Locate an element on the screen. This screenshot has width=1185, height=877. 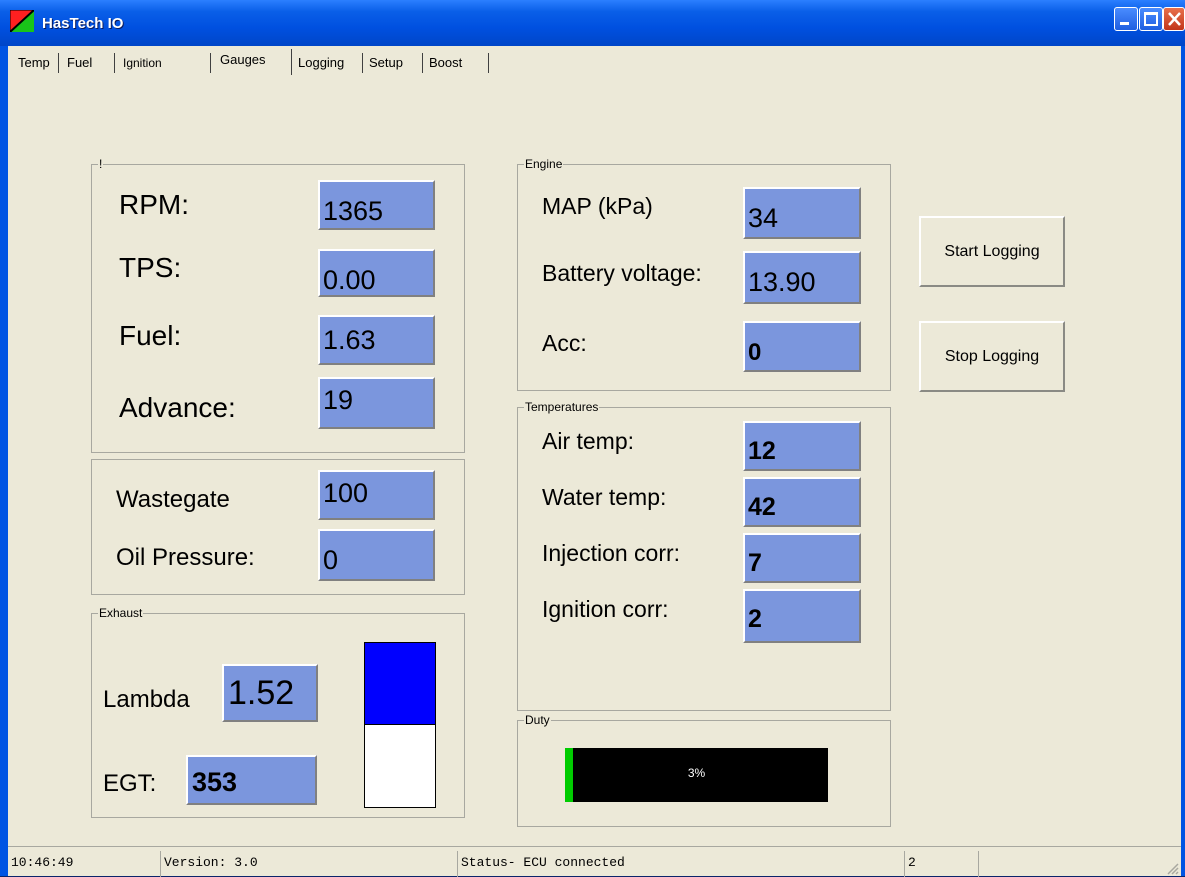
status-connection: Status- ECU connected is located at coordinates (679, 864).